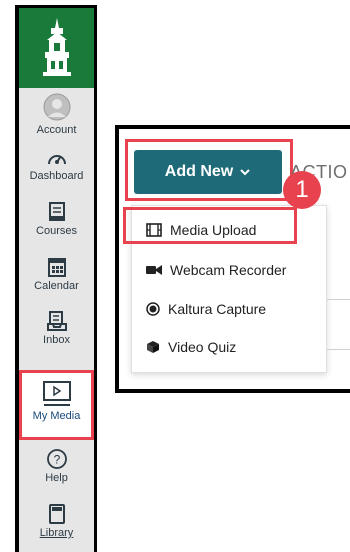  I want to click on inbox-icon, so click(56, 321).